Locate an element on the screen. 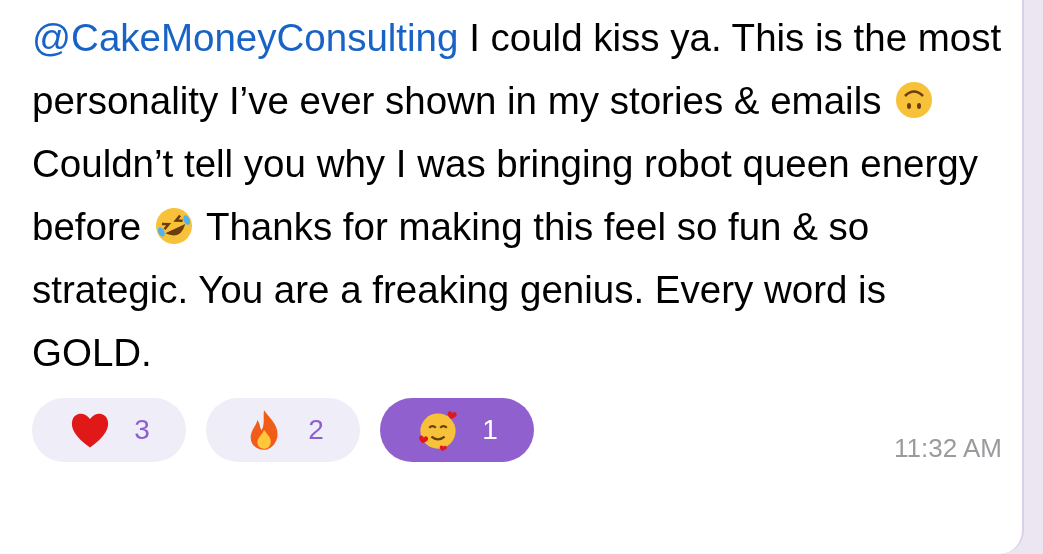 The height and width of the screenshot is (554, 1043). upside-down-face-icon is located at coordinates (914, 100).